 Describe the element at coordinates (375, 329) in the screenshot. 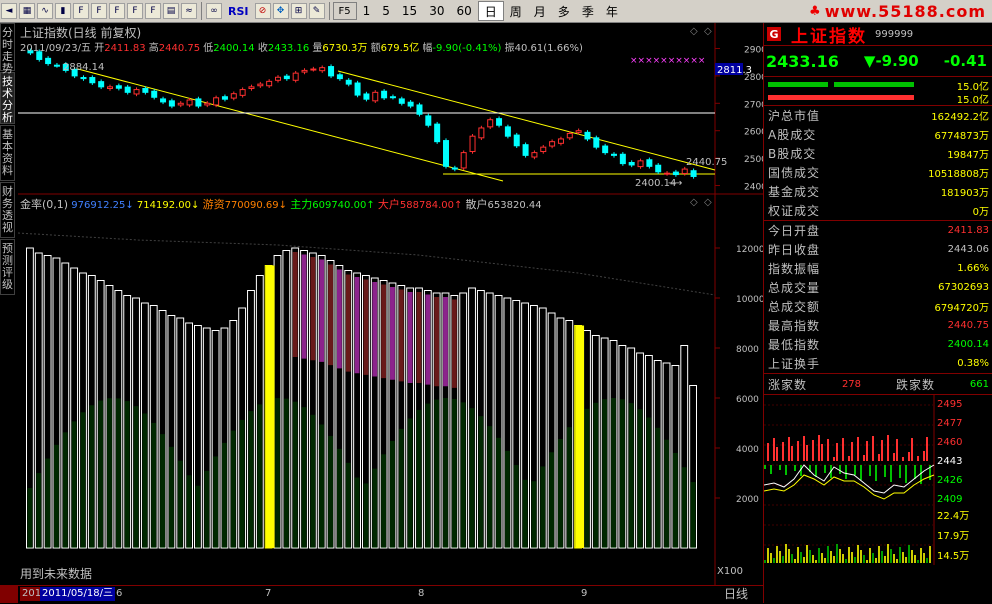

I see `indicator-overlay` at that location.